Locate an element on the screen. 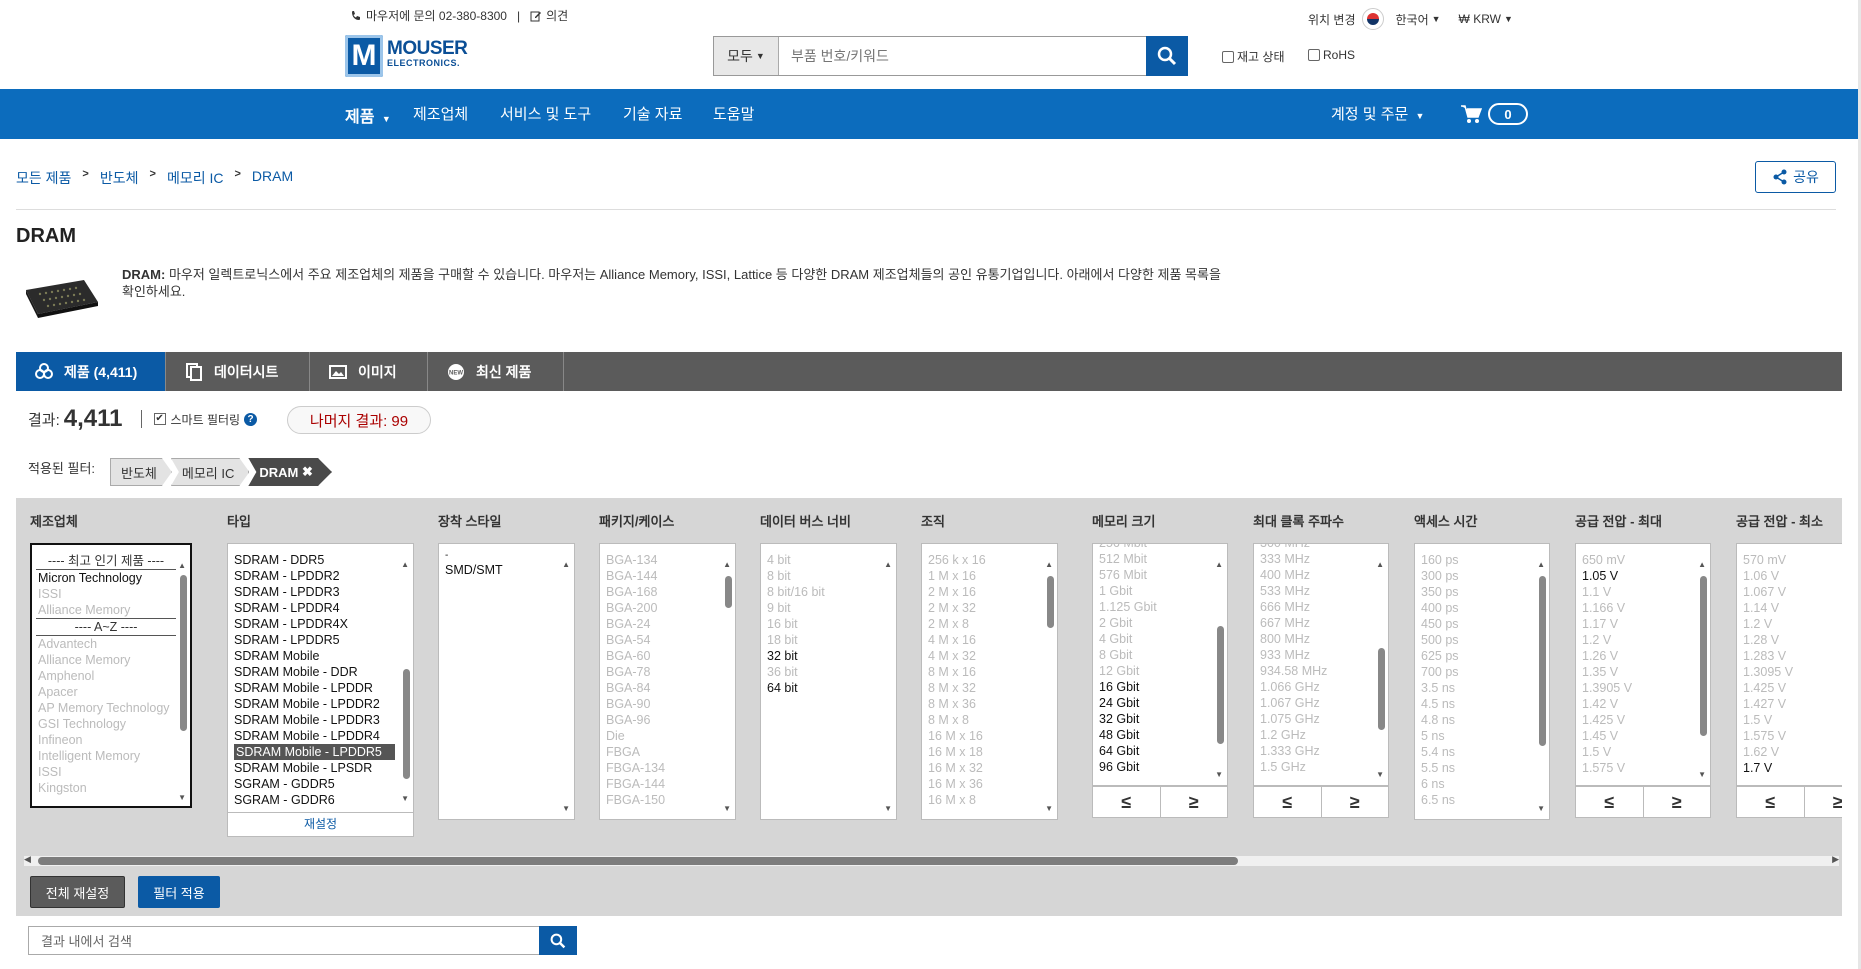  list-item: 1.5 GHz is located at coordinates (1321, 767).